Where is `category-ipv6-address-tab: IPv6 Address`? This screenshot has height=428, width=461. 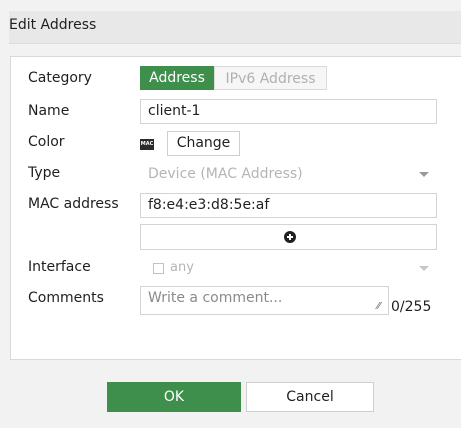 category-ipv6-address-tab: IPv6 Address is located at coordinates (270, 78).